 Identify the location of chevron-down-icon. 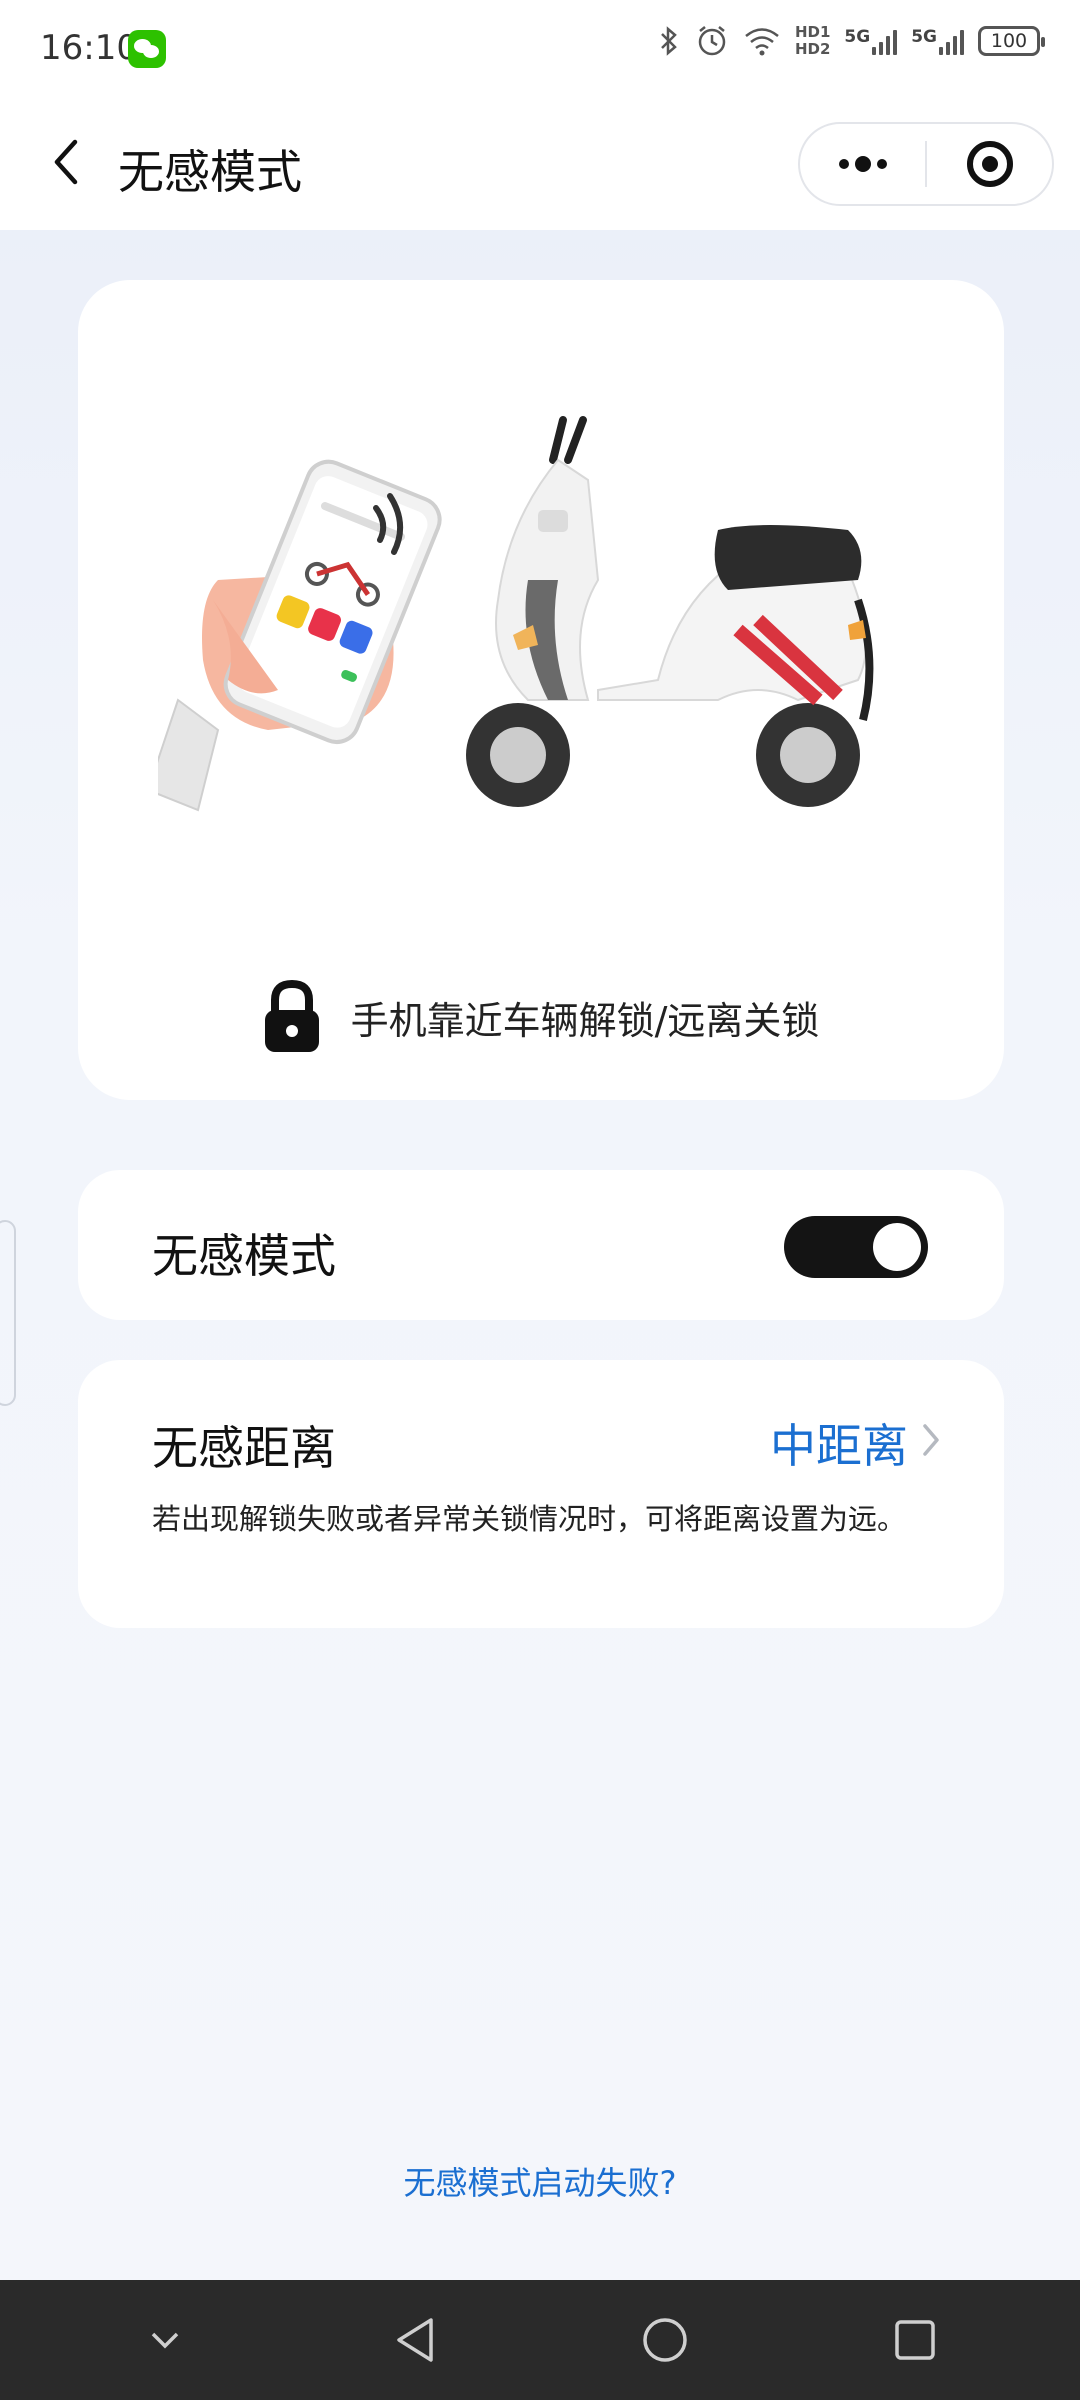
(165, 2340).